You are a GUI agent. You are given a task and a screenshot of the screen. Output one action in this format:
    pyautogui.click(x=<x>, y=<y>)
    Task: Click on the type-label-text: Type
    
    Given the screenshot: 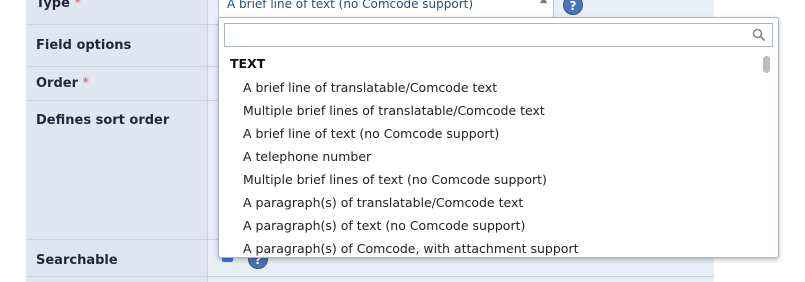 What is the action you would take?
    pyautogui.click(x=53, y=5)
    